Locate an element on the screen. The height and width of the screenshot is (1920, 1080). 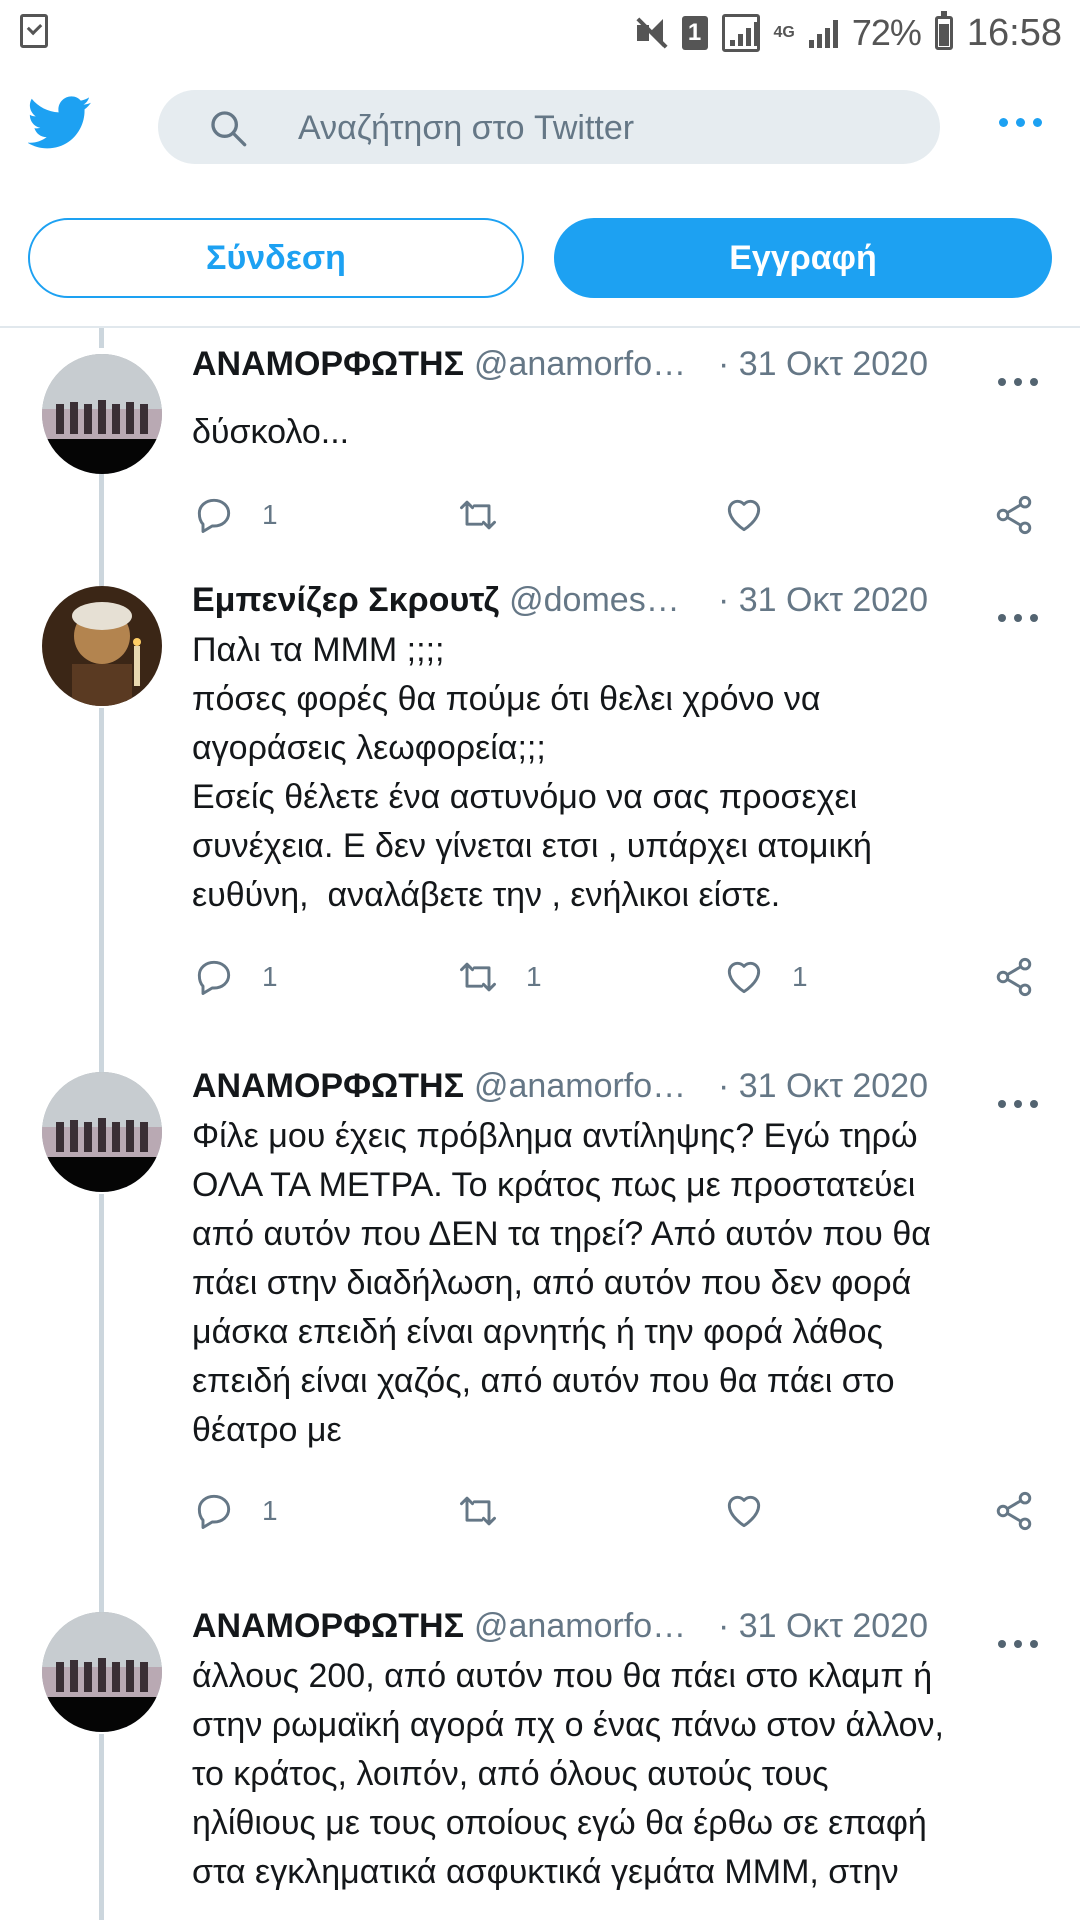
author-name: Εμπενίζερ Σκρουτζ is located at coordinates (345, 600).